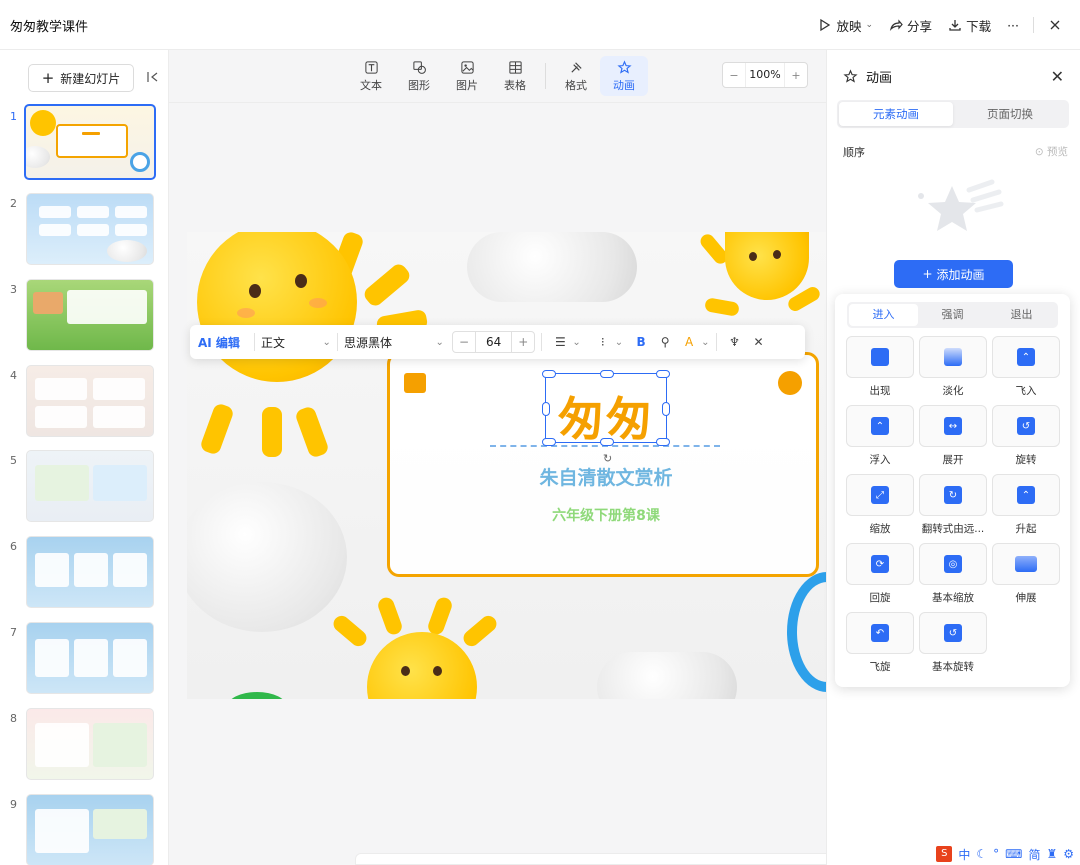 The width and height of the screenshot is (1080, 865). What do you see at coordinates (1057, 76) in the screenshot?
I see `close-panel-icon: ✕` at bounding box center [1057, 76].